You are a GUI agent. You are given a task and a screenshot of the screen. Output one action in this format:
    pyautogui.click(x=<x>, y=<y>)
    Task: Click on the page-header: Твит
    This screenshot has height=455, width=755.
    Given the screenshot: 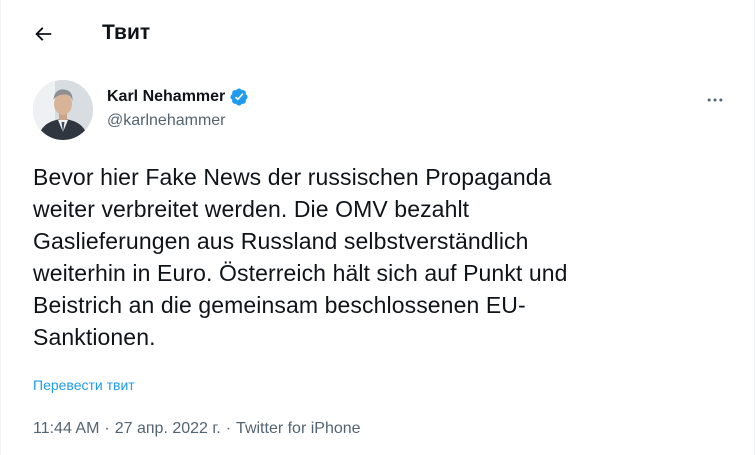 What is the action you would take?
    pyautogui.click(x=377, y=33)
    